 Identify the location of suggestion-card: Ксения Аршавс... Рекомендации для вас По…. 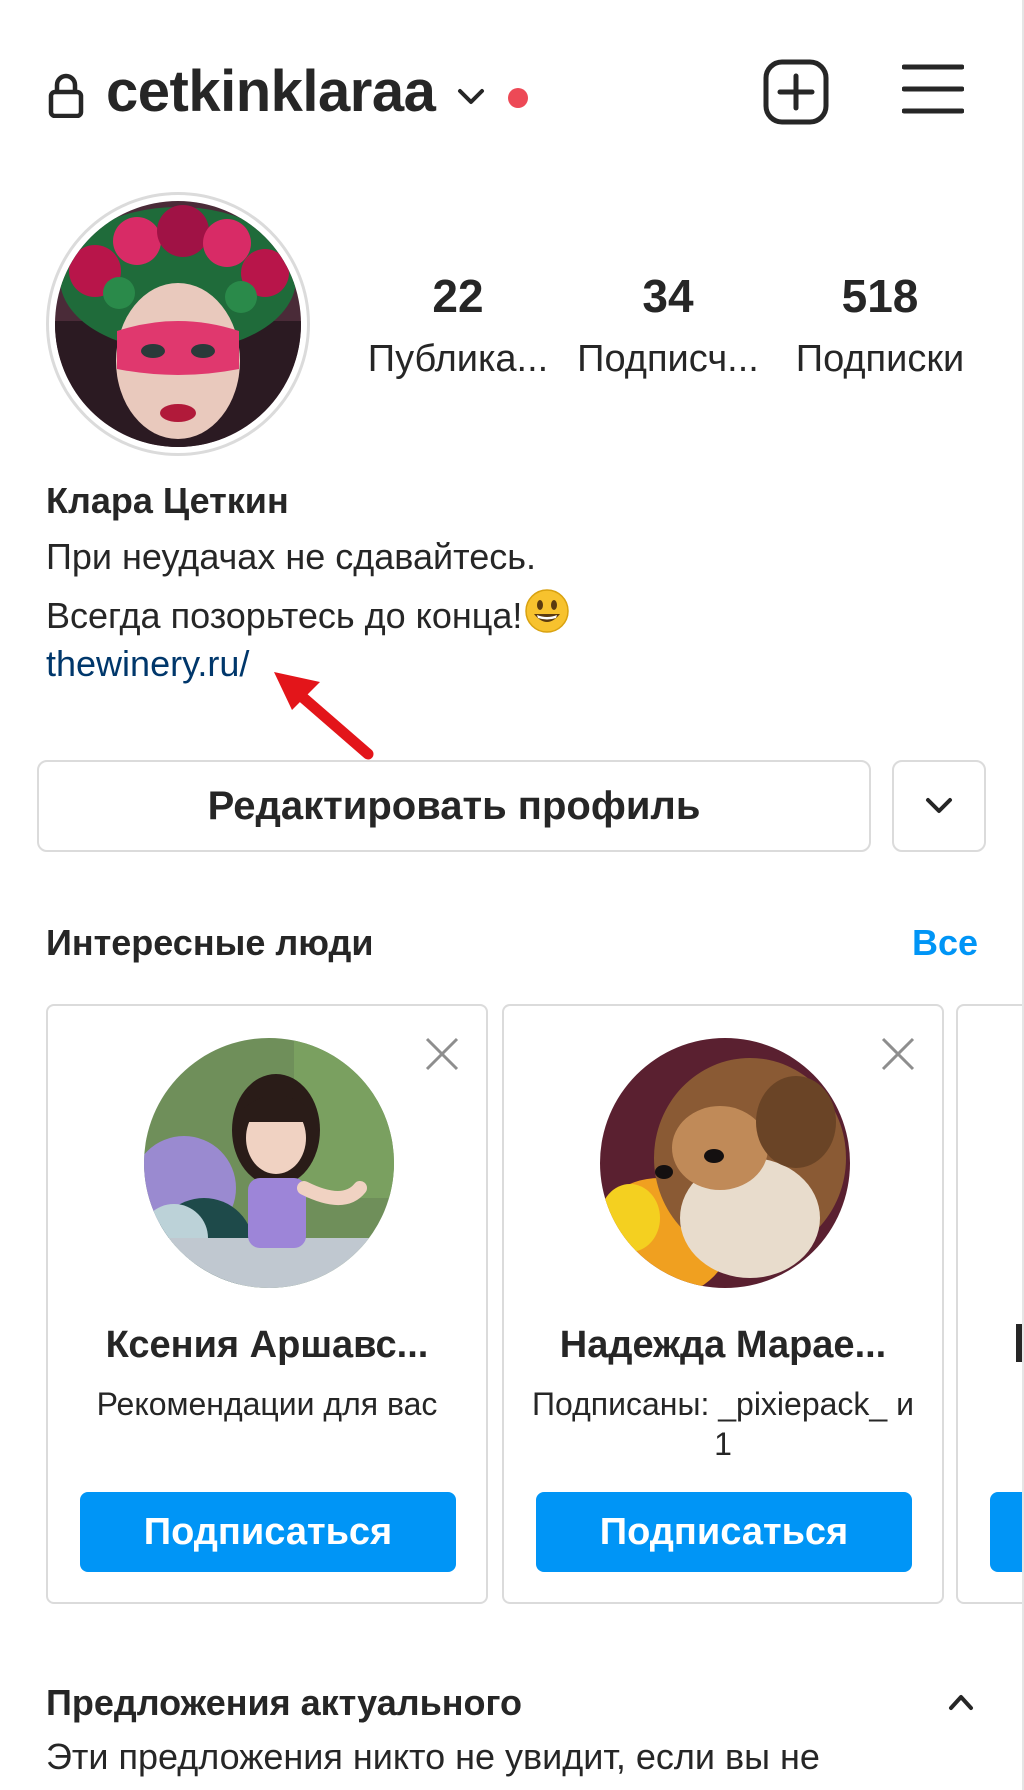
(267, 1304).